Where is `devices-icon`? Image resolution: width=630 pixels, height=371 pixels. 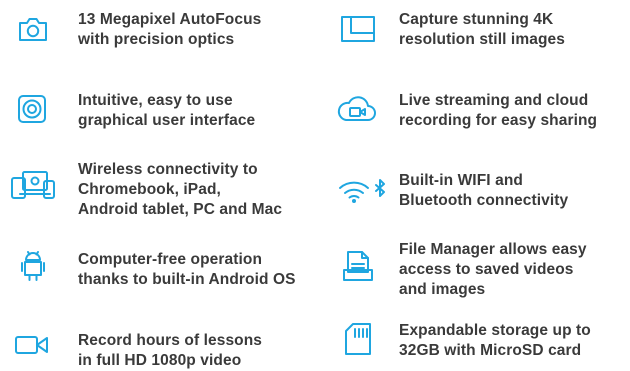
devices-icon is located at coordinates (33, 186).